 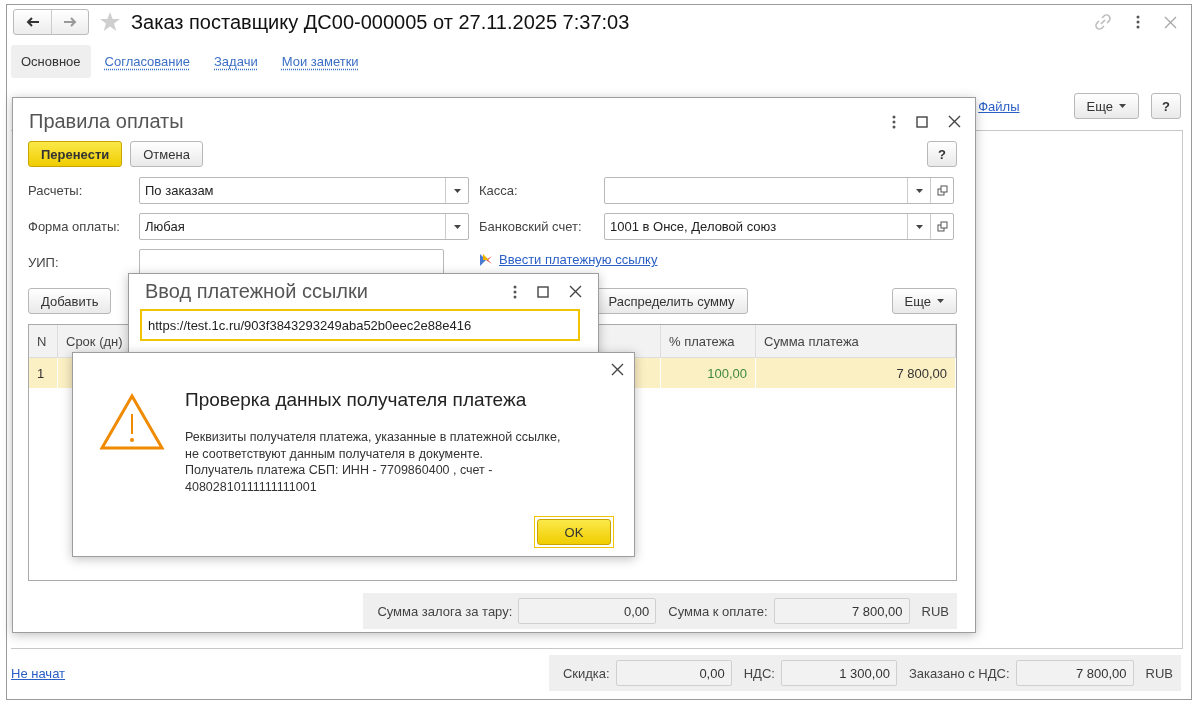 I want to click on dropdown-field: Любая, so click(x=304, y=226).